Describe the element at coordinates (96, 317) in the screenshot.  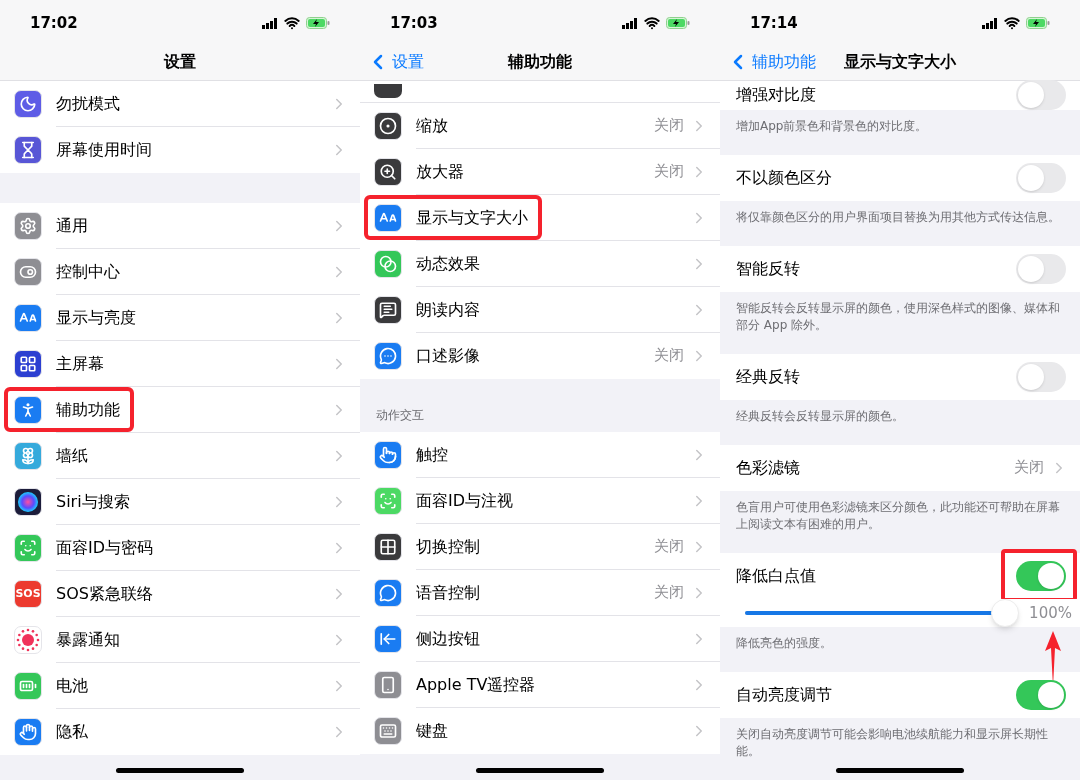
I see `row-label: 显示与亮度` at that location.